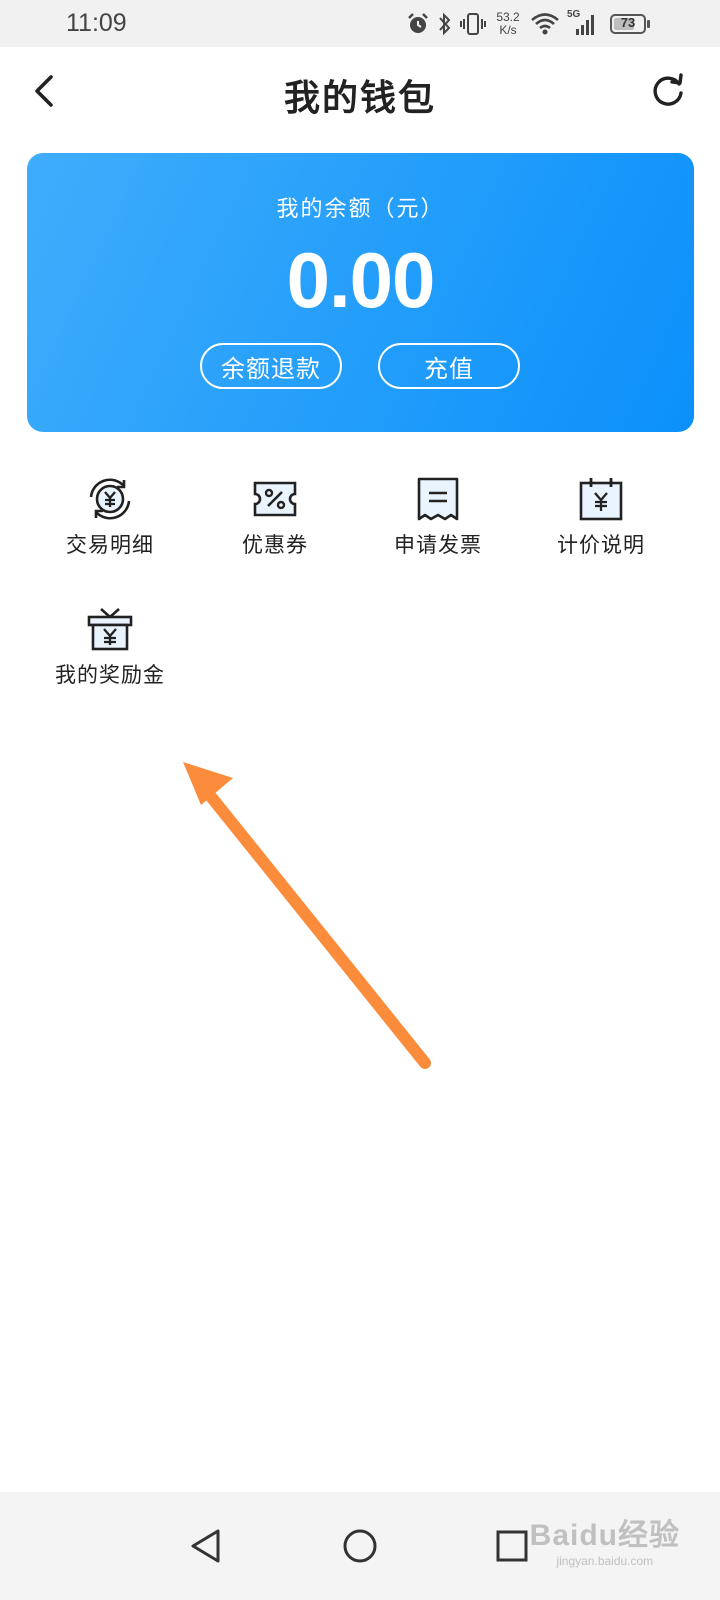 Image resolution: width=720 pixels, height=1600 pixels. I want to click on system-nav-bar: Baidu经验 jingyan.baidu.com, so click(360, 1546).